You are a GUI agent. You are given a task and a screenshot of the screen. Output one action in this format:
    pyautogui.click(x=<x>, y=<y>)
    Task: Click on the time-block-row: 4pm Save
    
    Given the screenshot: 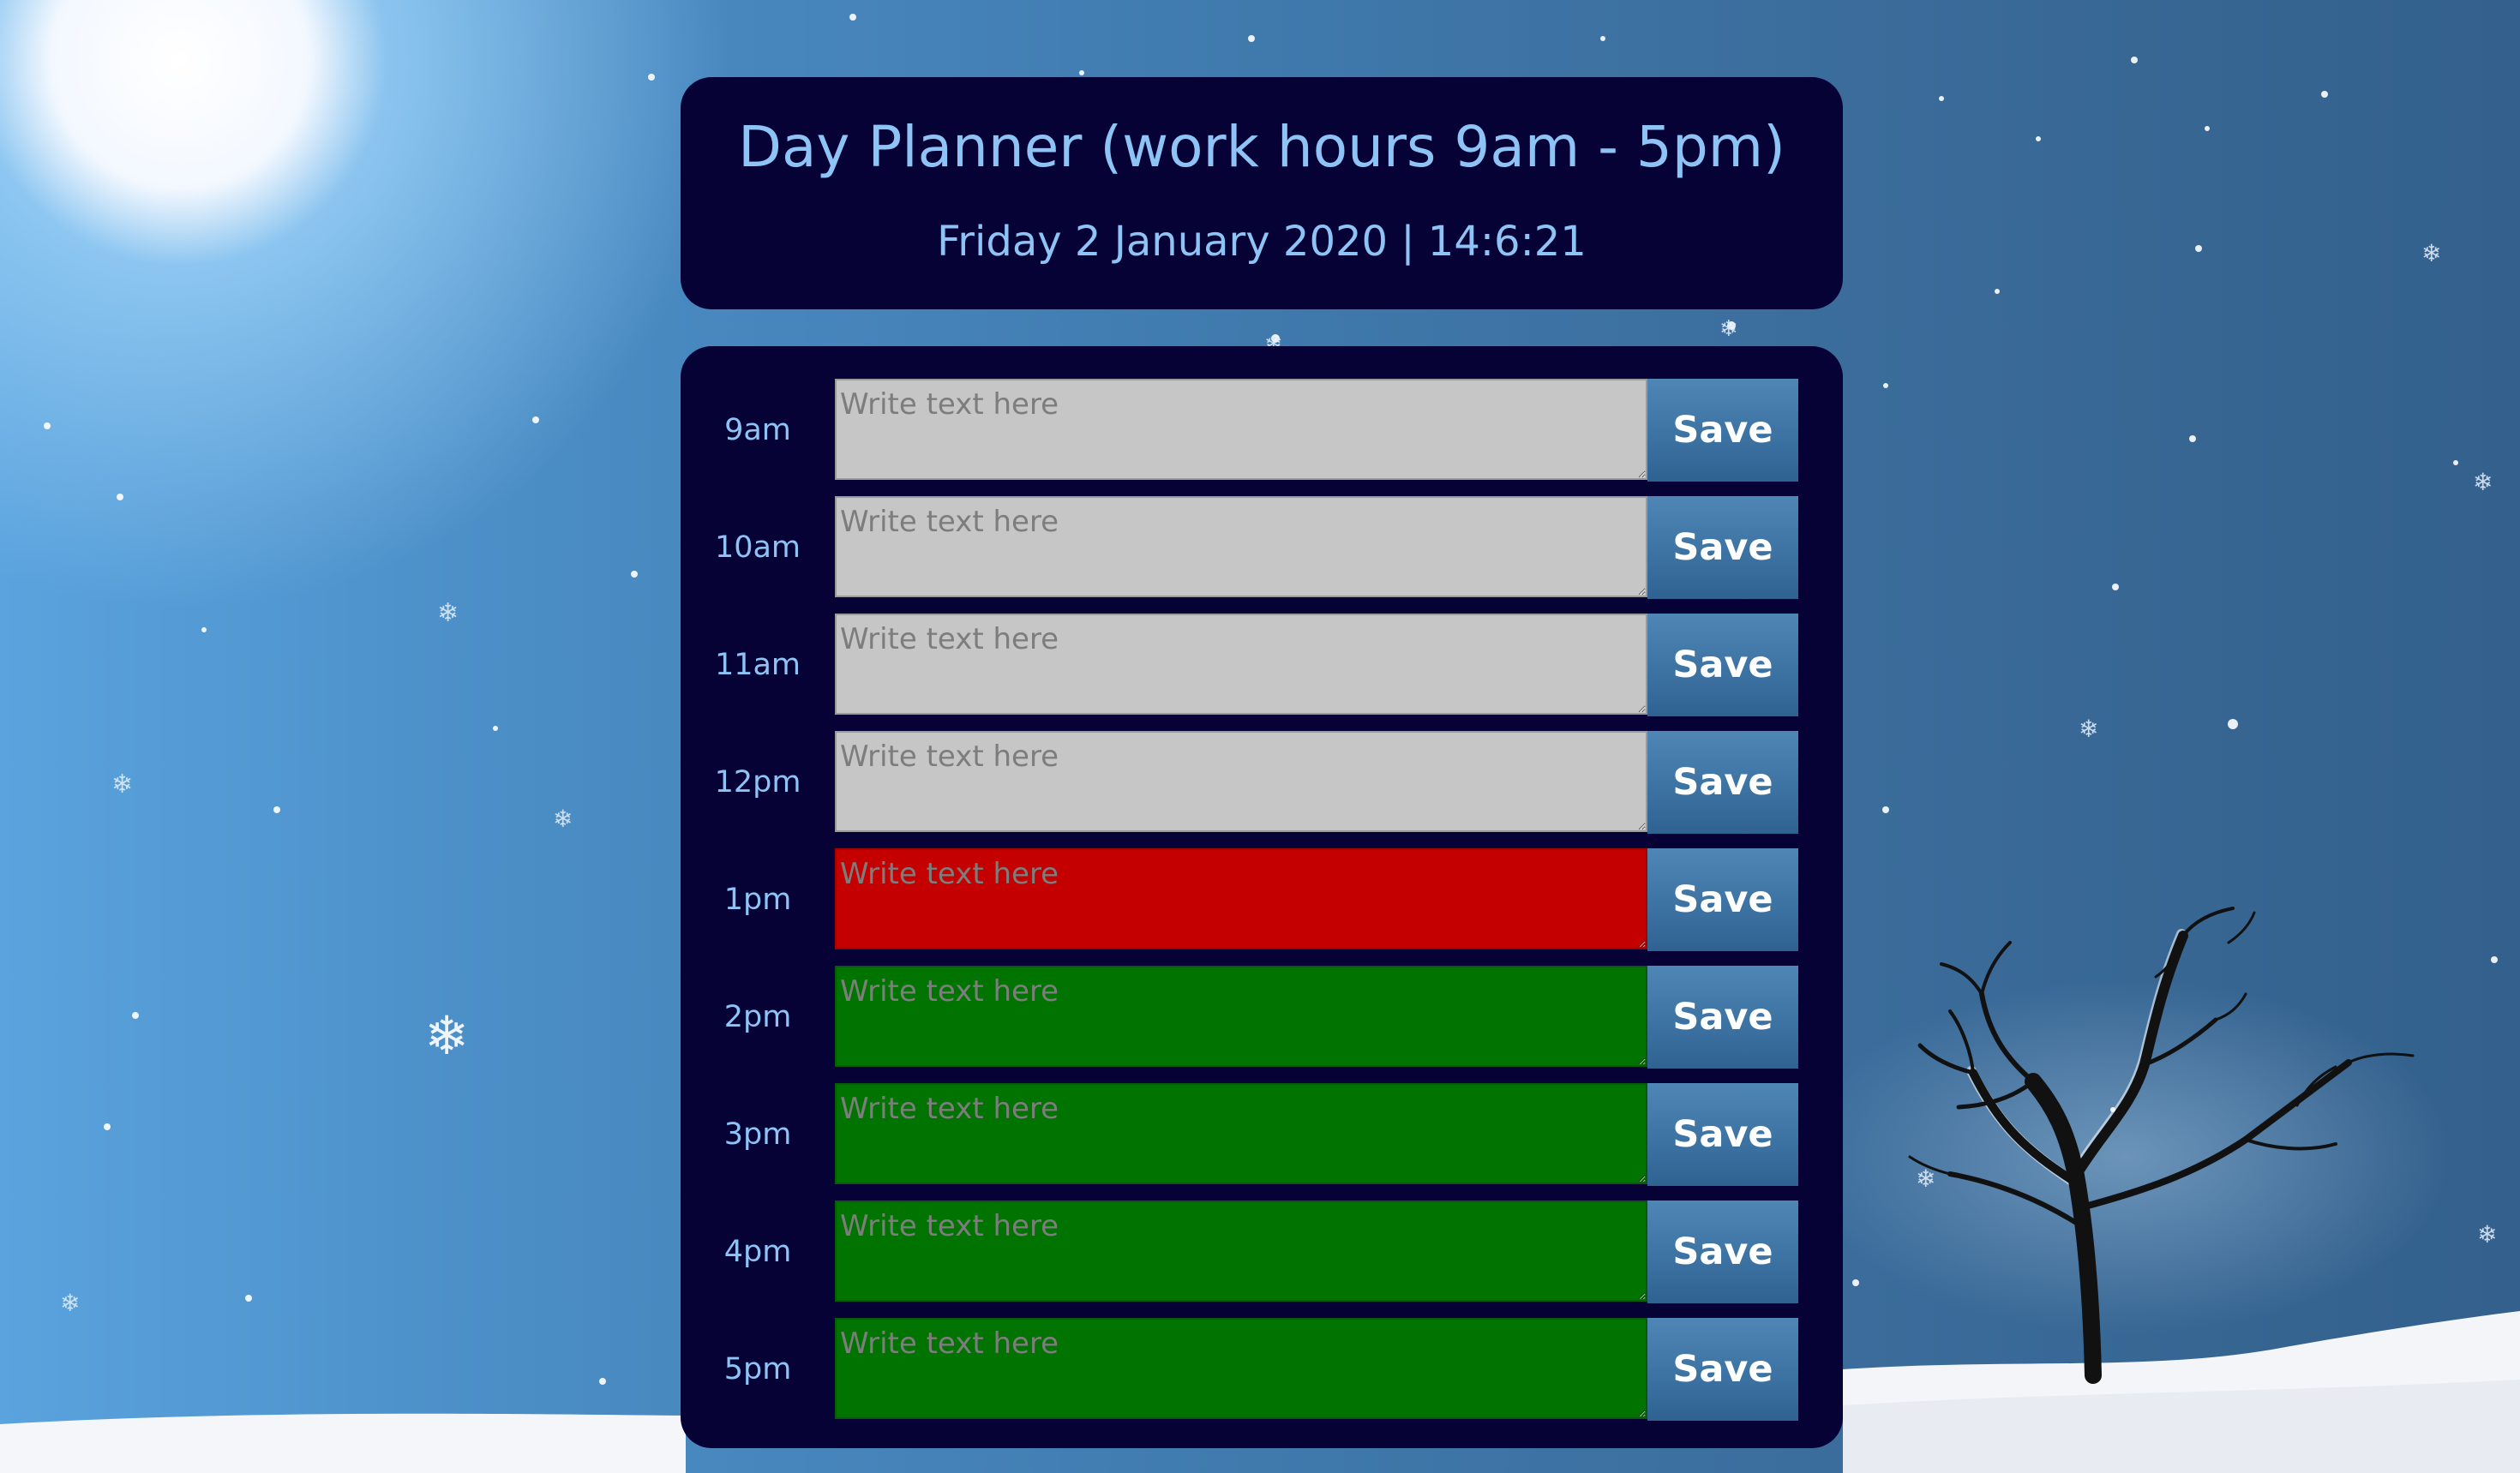 What is the action you would take?
    pyautogui.click(x=1262, y=1252)
    